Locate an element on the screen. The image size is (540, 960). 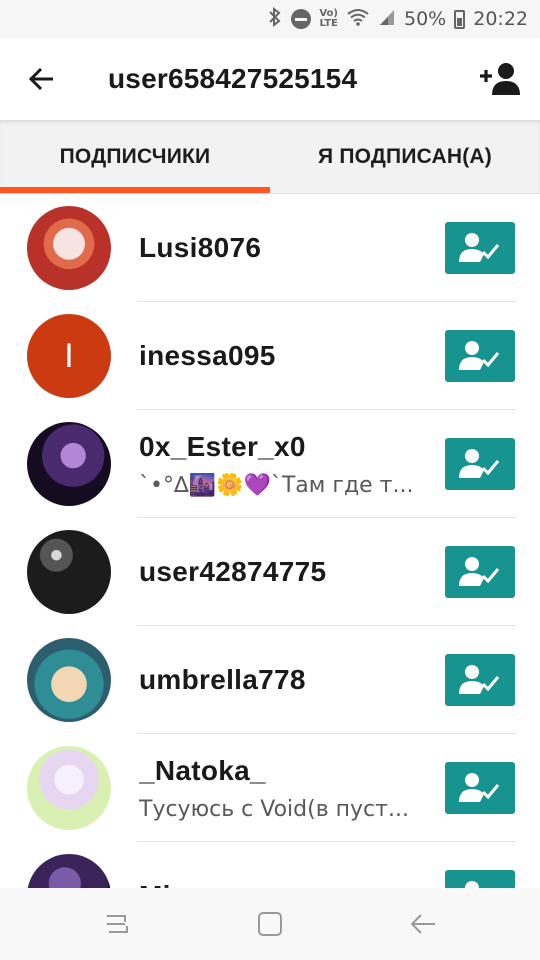
home-button is located at coordinates (270, 924).